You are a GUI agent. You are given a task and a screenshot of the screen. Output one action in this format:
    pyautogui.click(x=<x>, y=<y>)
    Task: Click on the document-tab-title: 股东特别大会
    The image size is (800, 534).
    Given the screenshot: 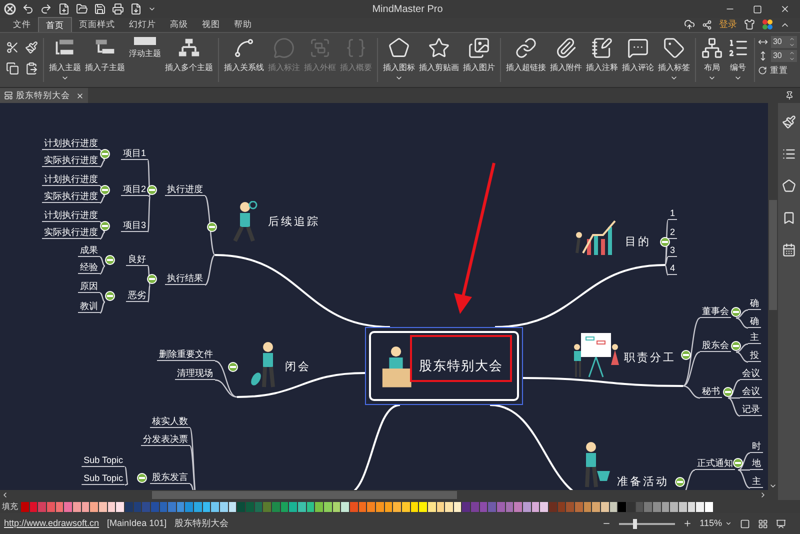 What is the action you would take?
    pyautogui.click(x=43, y=95)
    